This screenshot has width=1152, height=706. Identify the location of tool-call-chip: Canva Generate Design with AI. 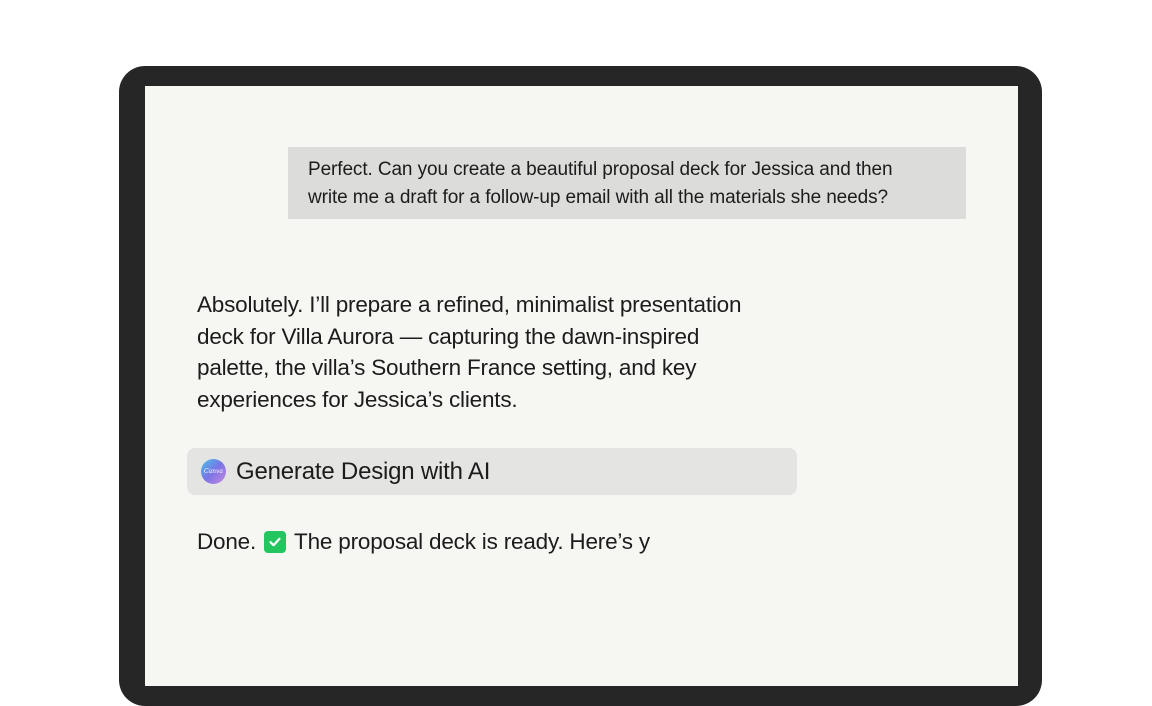
(492, 471).